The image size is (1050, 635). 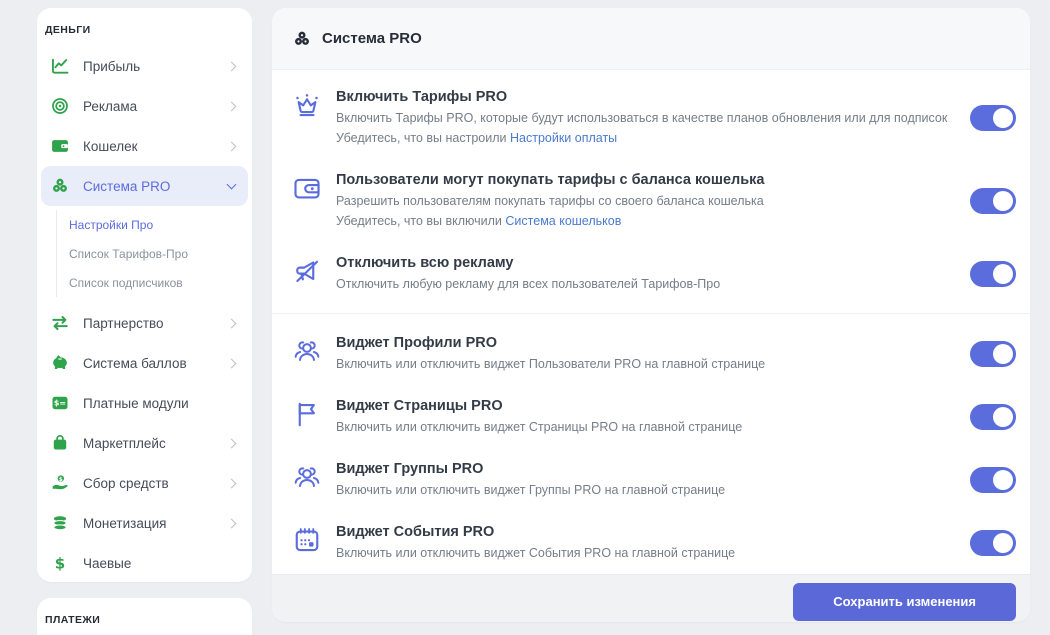 What do you see at coordinates (60, 323) in the screenshot?
I see `exchange-arrows-icon` at bounding box center [60, 323].